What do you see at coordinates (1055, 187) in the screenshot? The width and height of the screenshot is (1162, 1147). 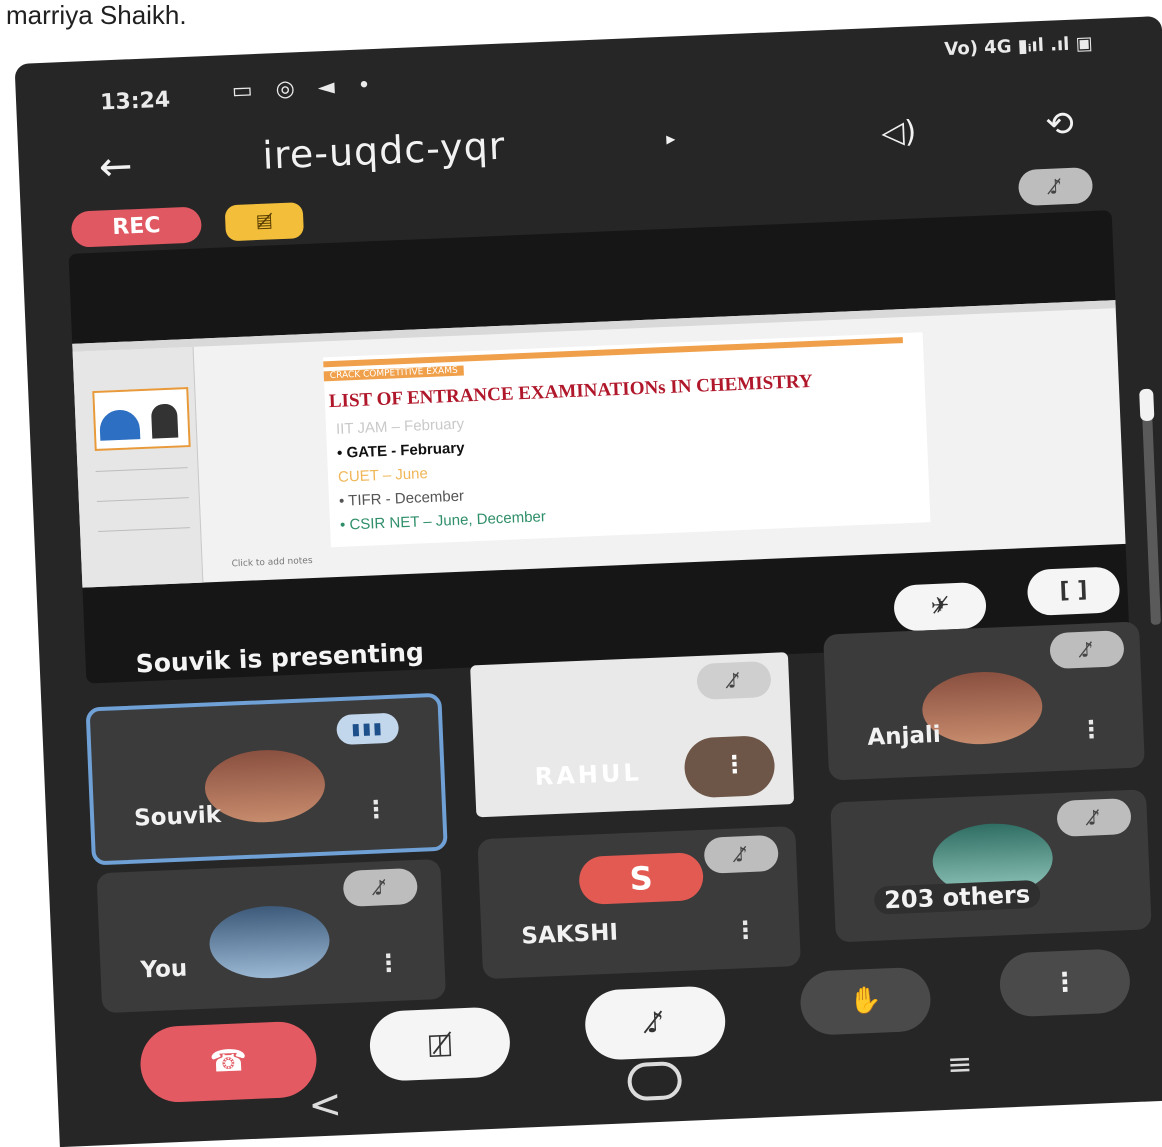 I see `presenter-mic-off-icon: ♪̸` at bounding box center [1055, 187].